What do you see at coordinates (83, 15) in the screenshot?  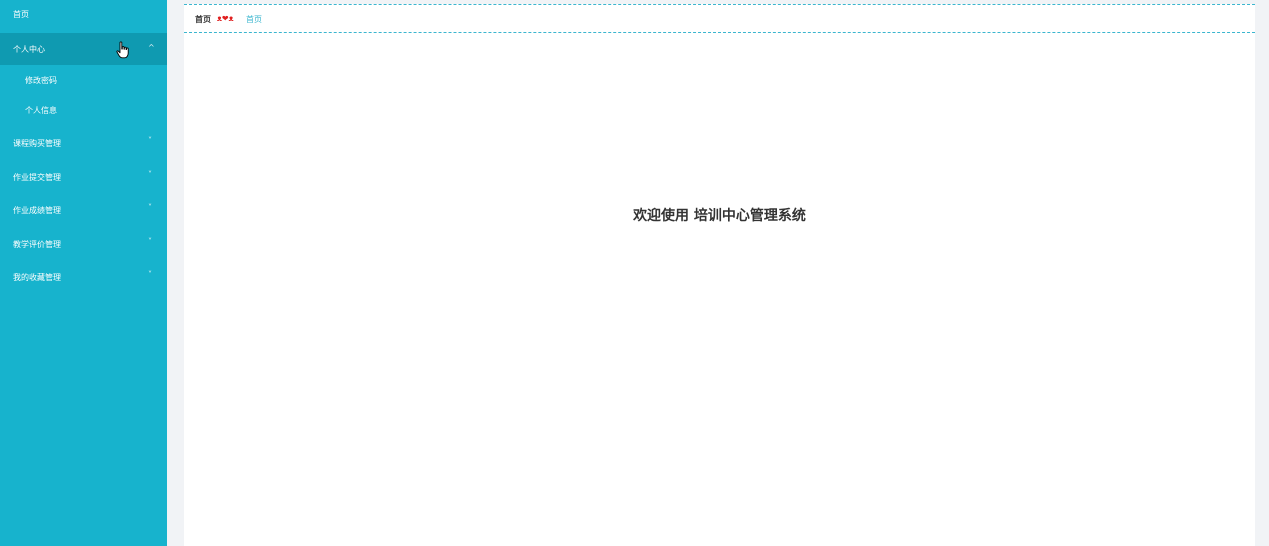 I see `sidebar-item-home: 首页` at bounding box center [83, 15].